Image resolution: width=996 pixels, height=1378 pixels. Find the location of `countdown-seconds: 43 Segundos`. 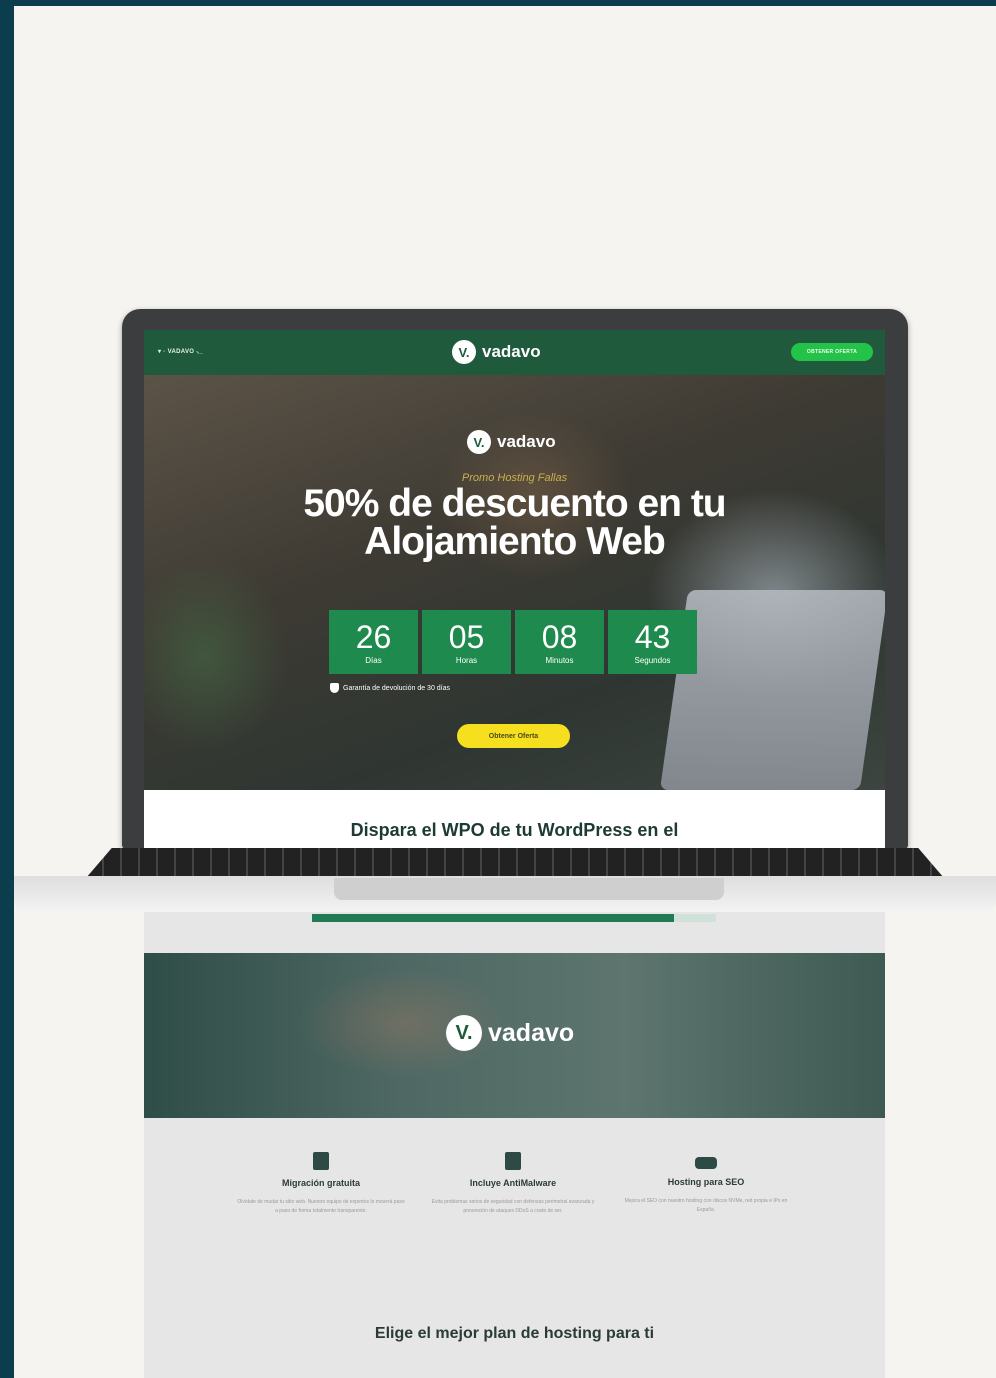

countdown-seconds: 43 Segundos is located at coordinates (652, 642).